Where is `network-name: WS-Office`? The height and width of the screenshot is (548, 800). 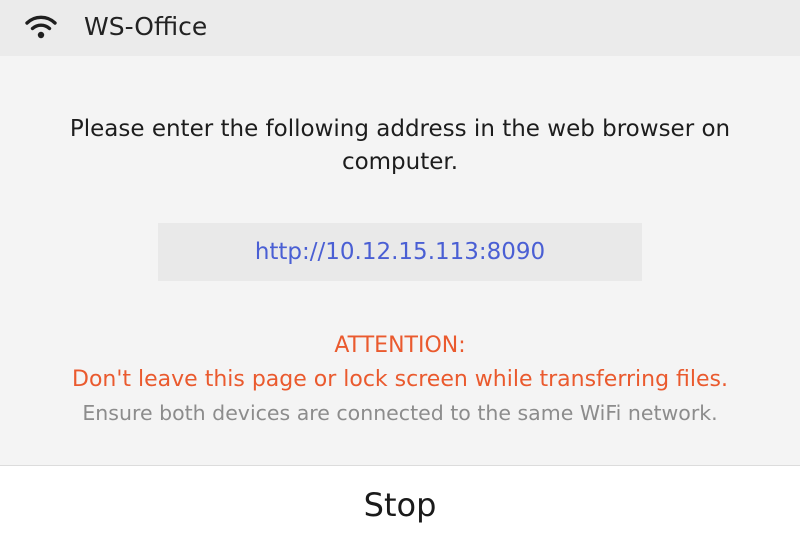 network-name: WS-Office is located at coordinates (146, 26).